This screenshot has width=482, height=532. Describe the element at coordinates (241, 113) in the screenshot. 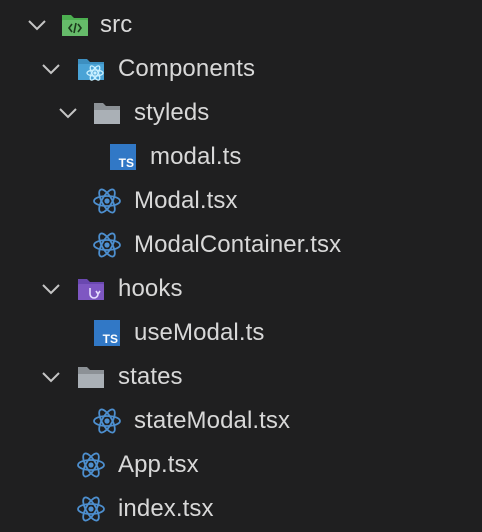

I see `tree-item-styleds: styleds` at that location.